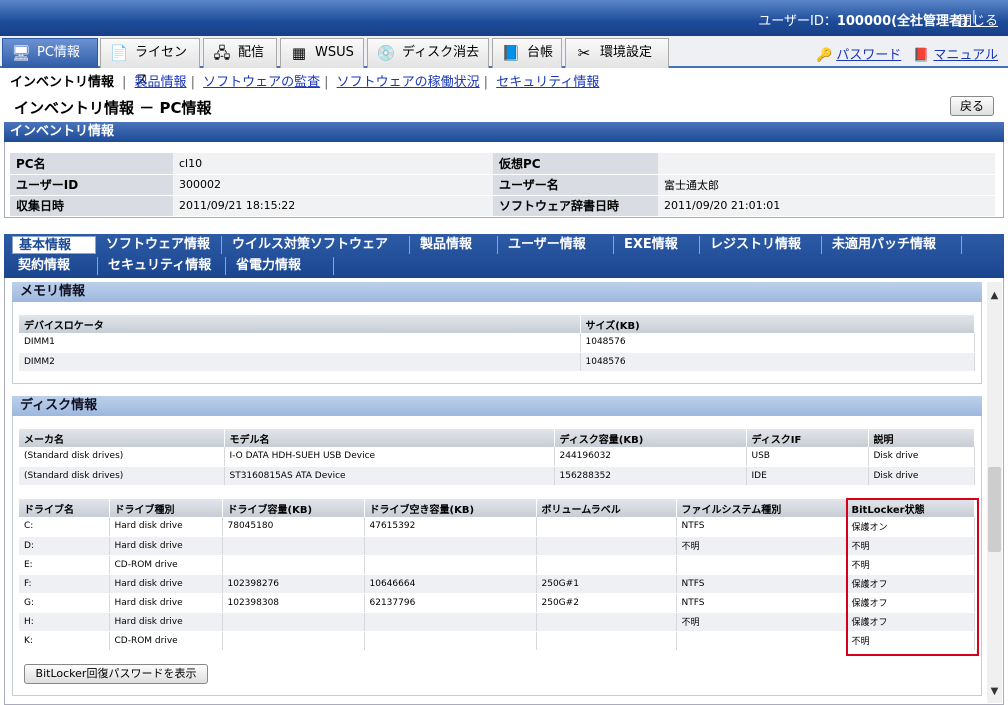 The image size is (1008, 705). I want to click on disk-row-cell: ST3160815AS ATA Device, so click(389, 476).